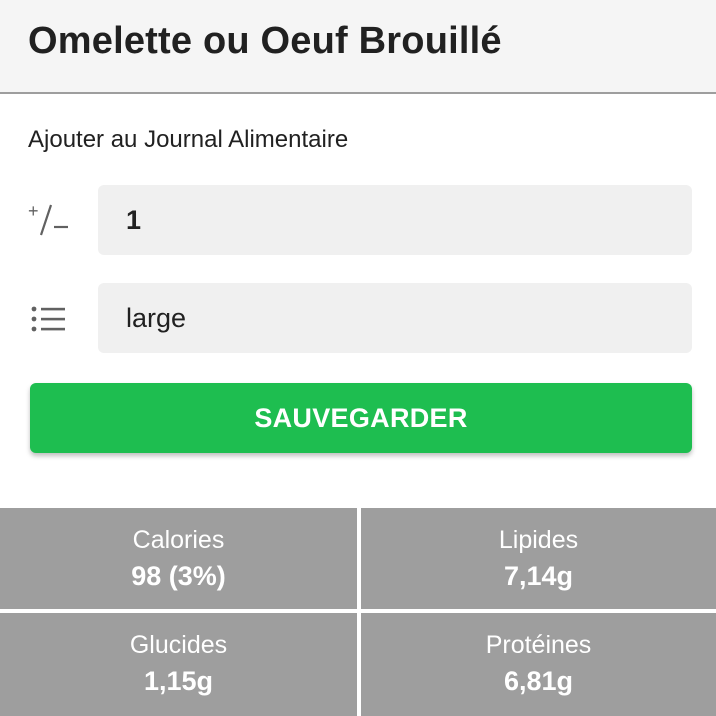 The image size is (716, 716). Describe the element at coordinates (395, 220) in the screenshot. I see `quantity-field: 1` at that location.